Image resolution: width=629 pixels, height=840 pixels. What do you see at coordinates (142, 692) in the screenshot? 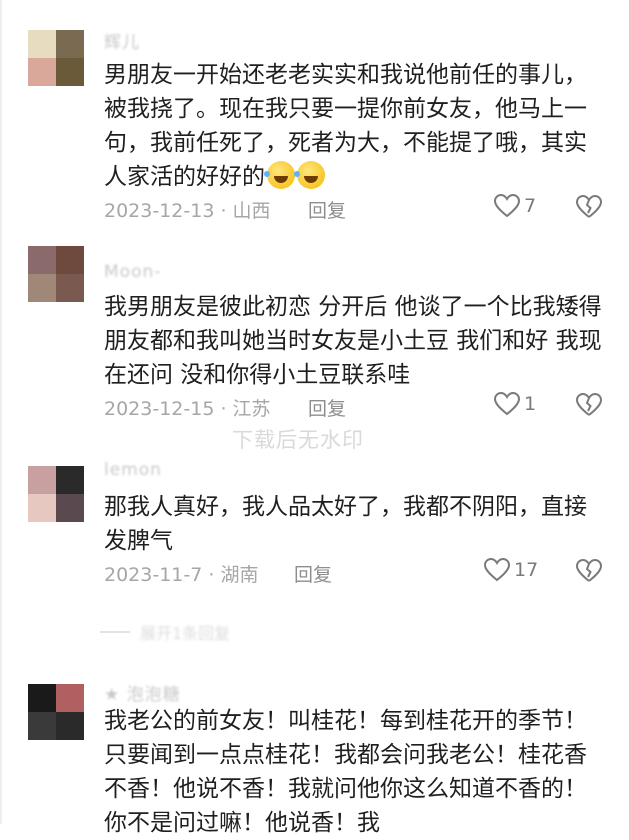
I see `username: ★ 泡泡糖` at bounding box center [142, 692].